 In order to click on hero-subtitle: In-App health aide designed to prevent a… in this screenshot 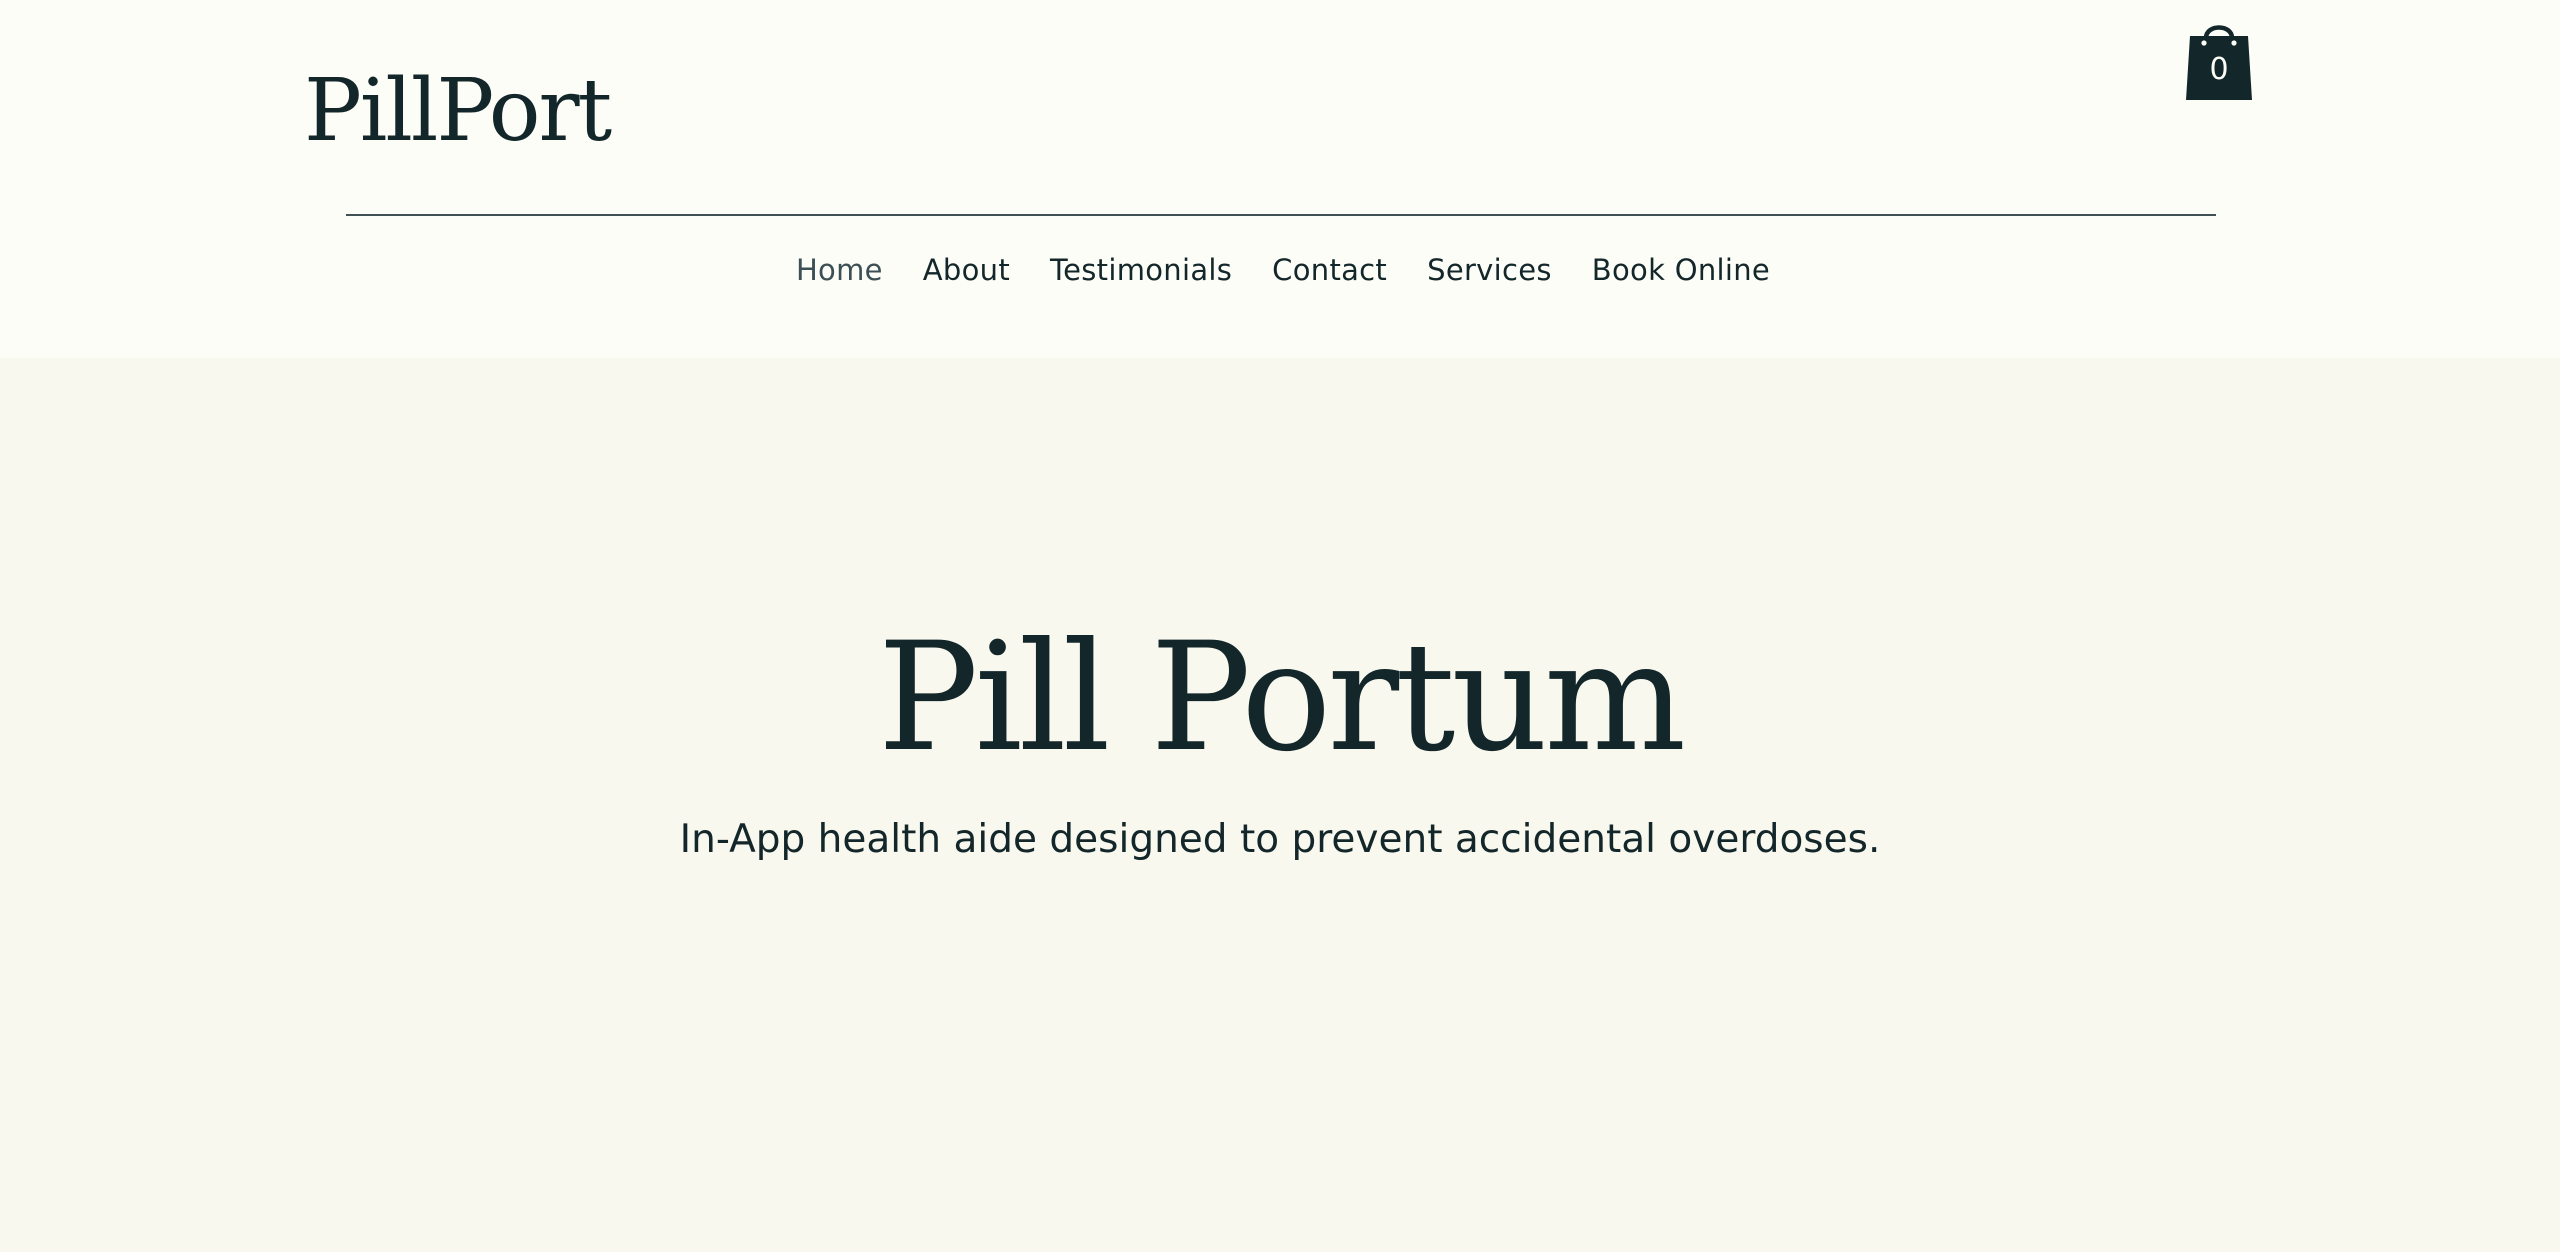, I will do `click(1280, 839)`.